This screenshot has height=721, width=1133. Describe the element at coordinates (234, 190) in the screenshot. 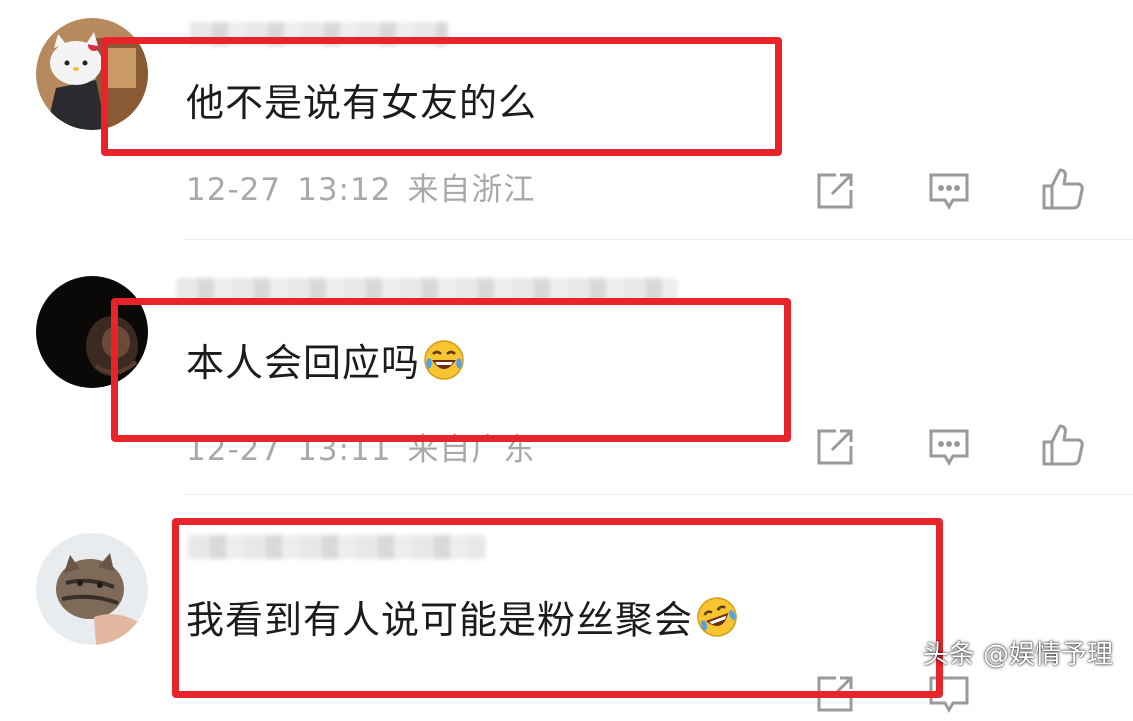

I see `comment-date: 12-27` at that location.